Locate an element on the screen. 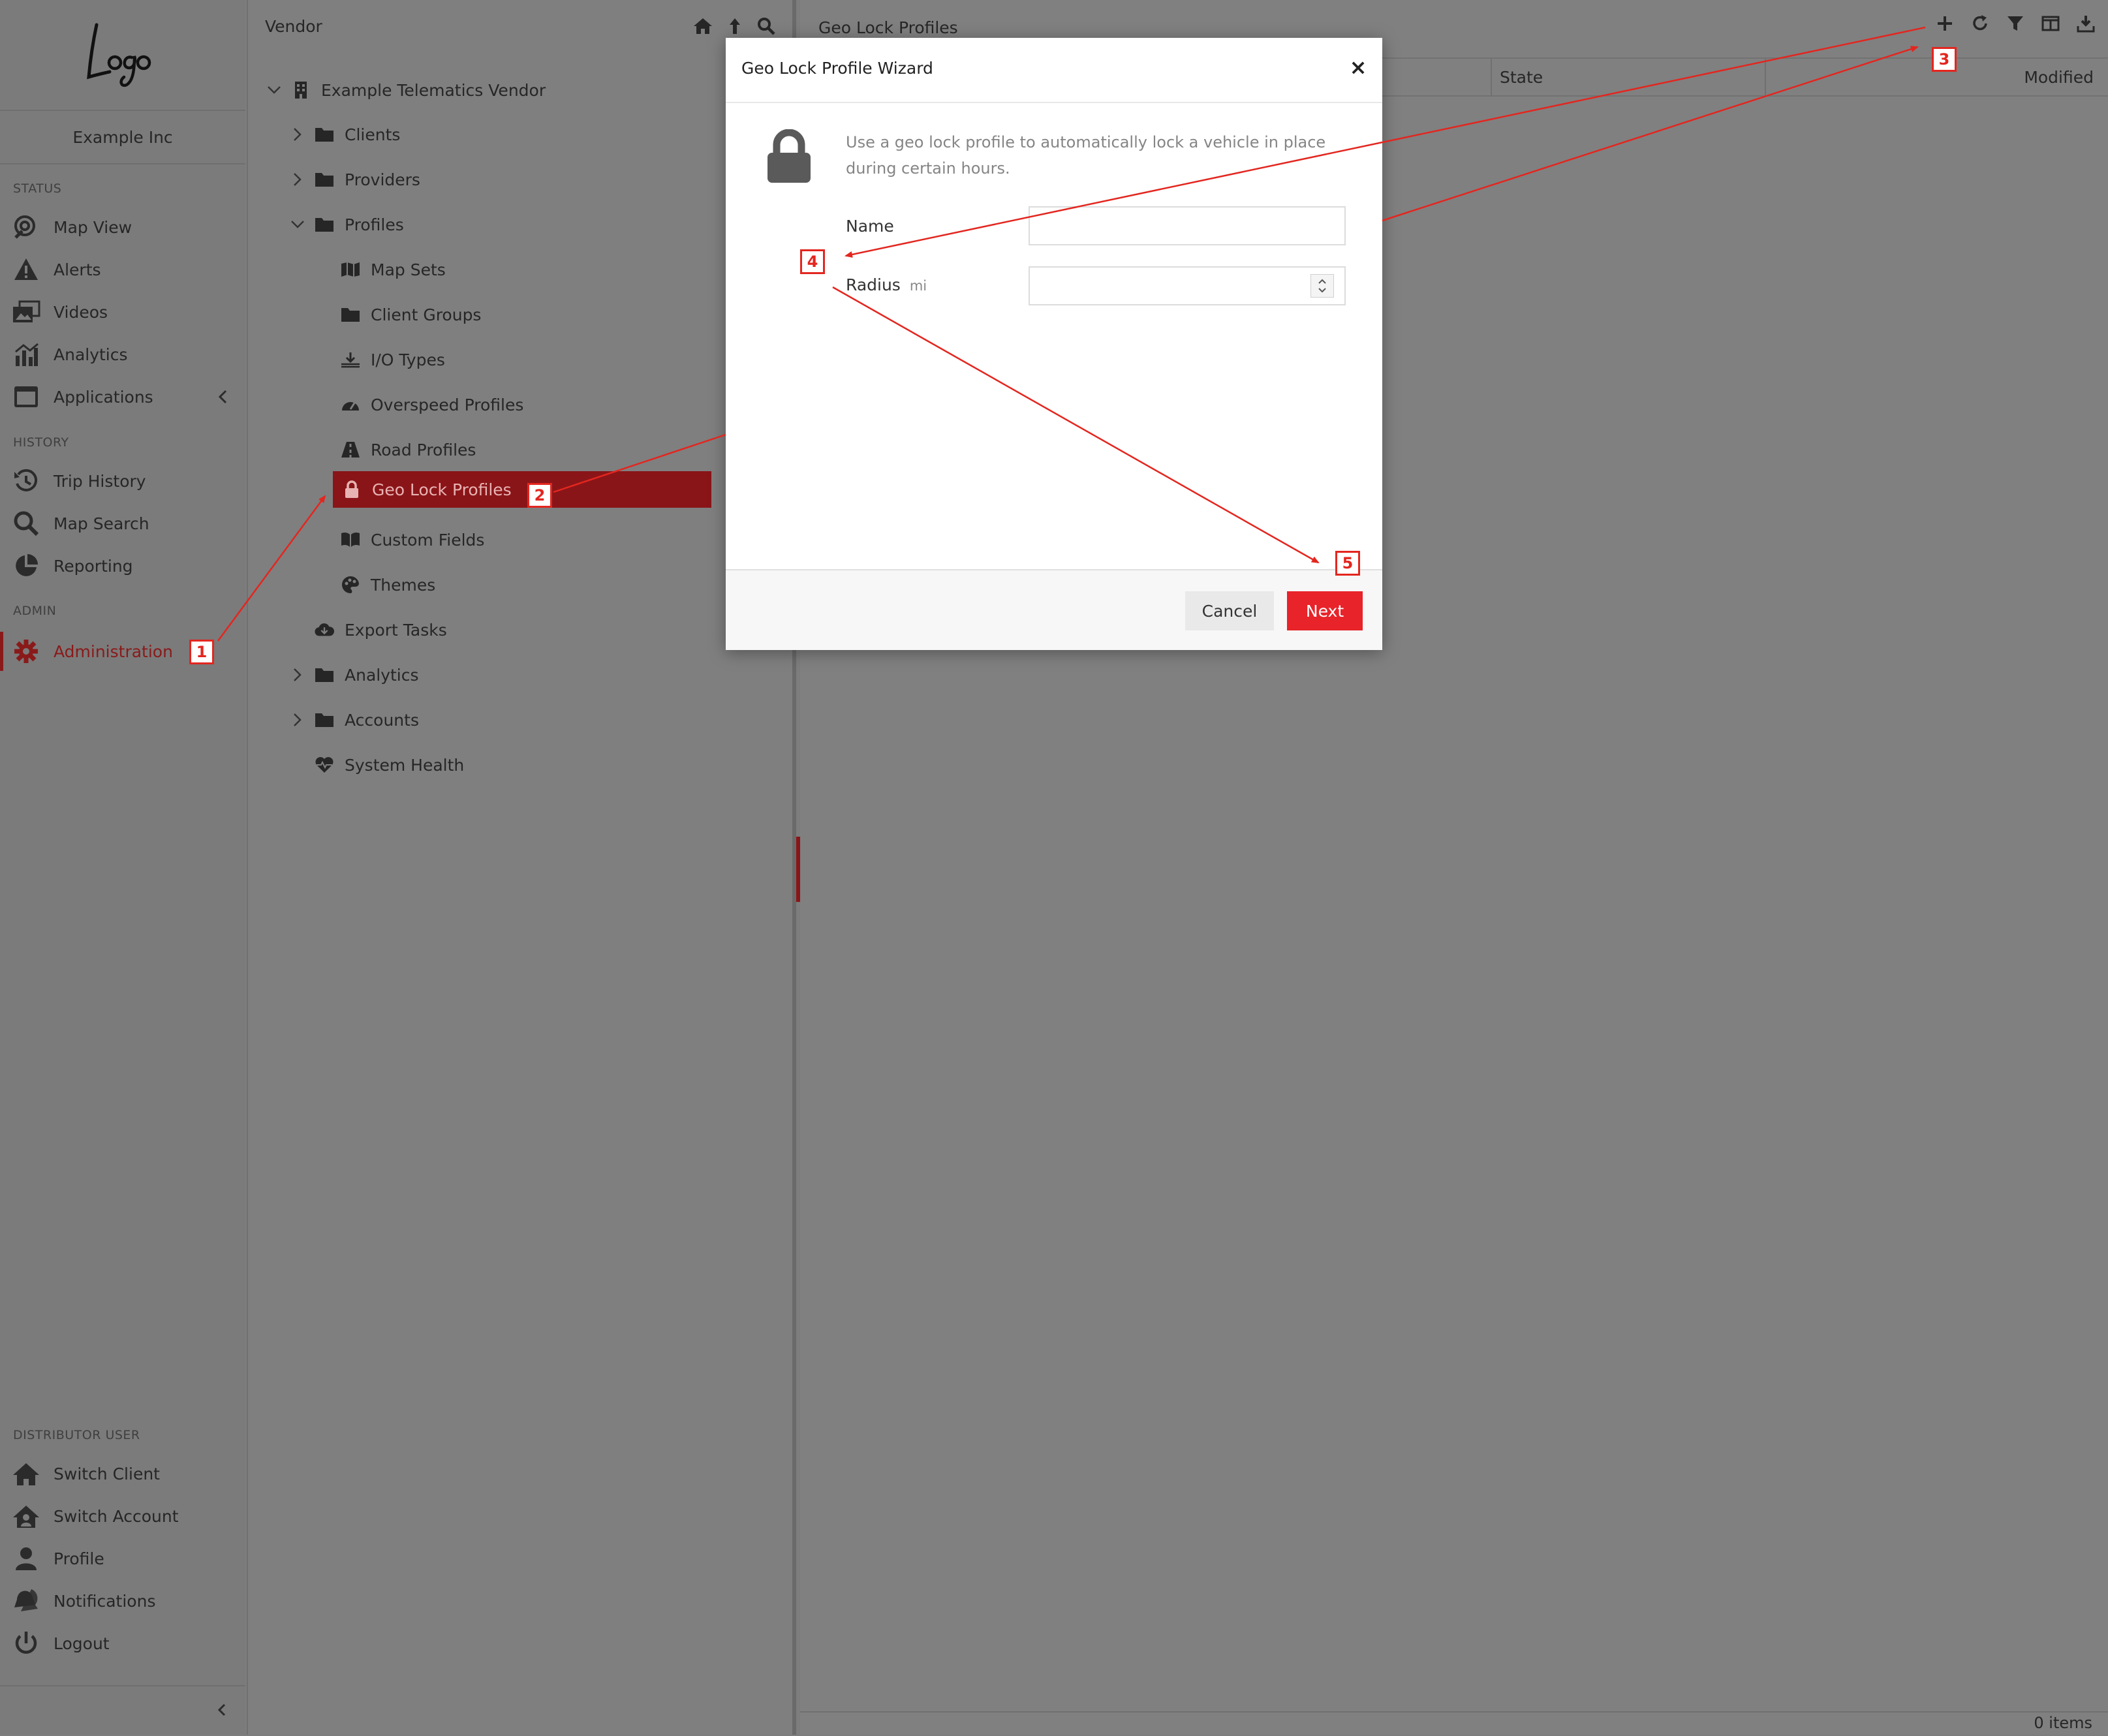 The image size is (2108, 1736). radius-label: Radius mi is located at coordinates (886, 284).